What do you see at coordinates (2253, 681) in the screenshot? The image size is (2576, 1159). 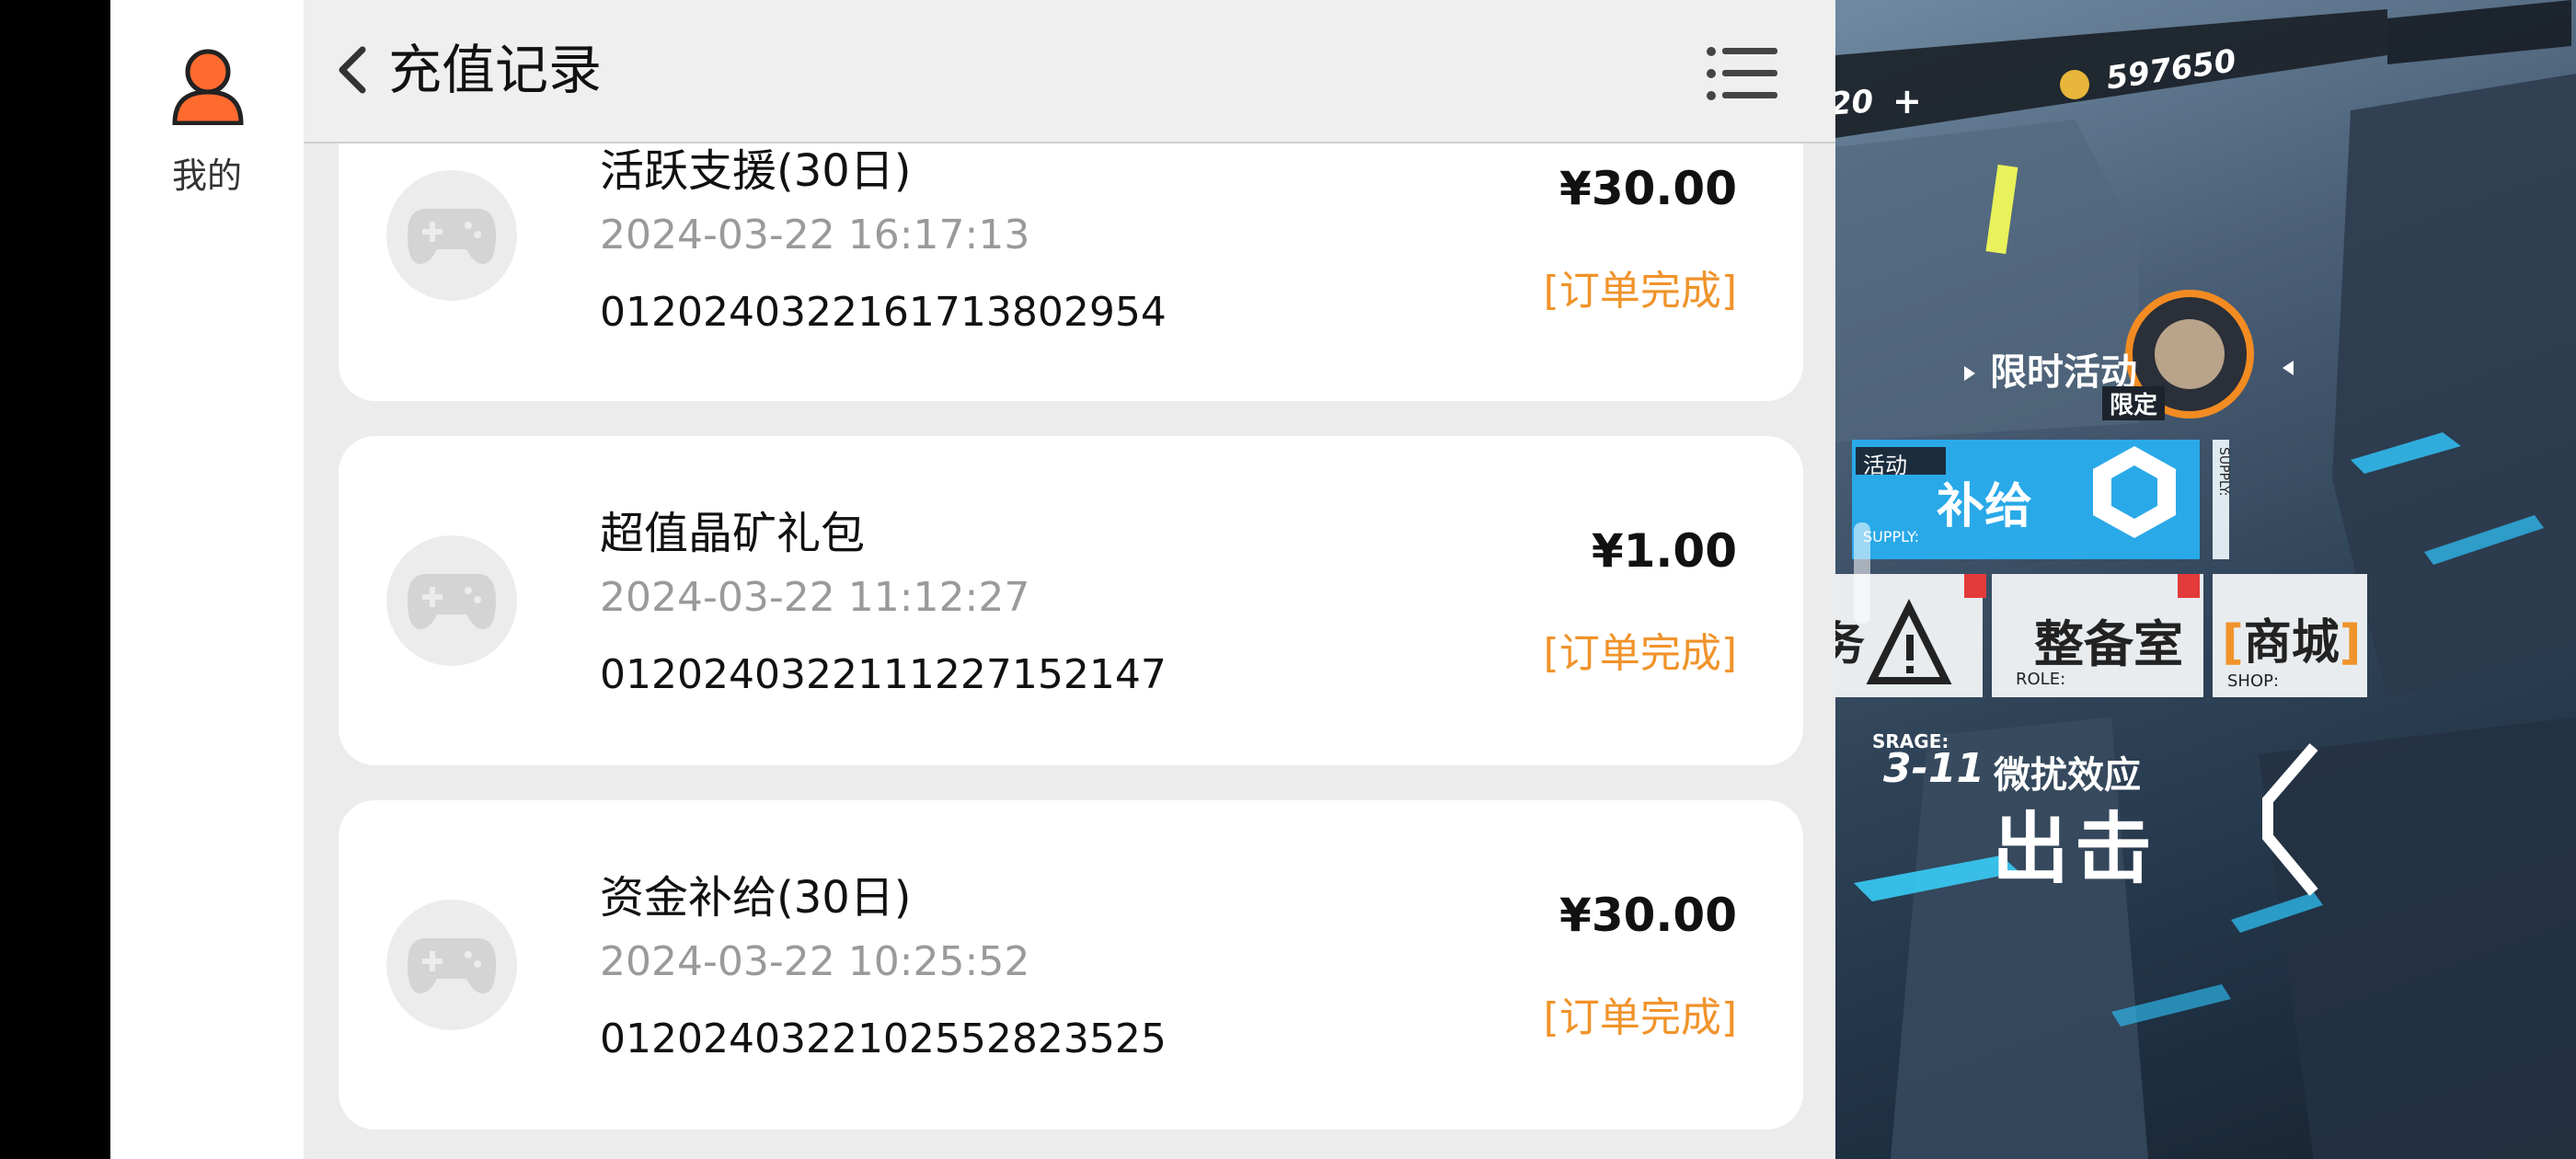 I see `shop-en-label: SHOP:` at bounding box center [2253, 681].